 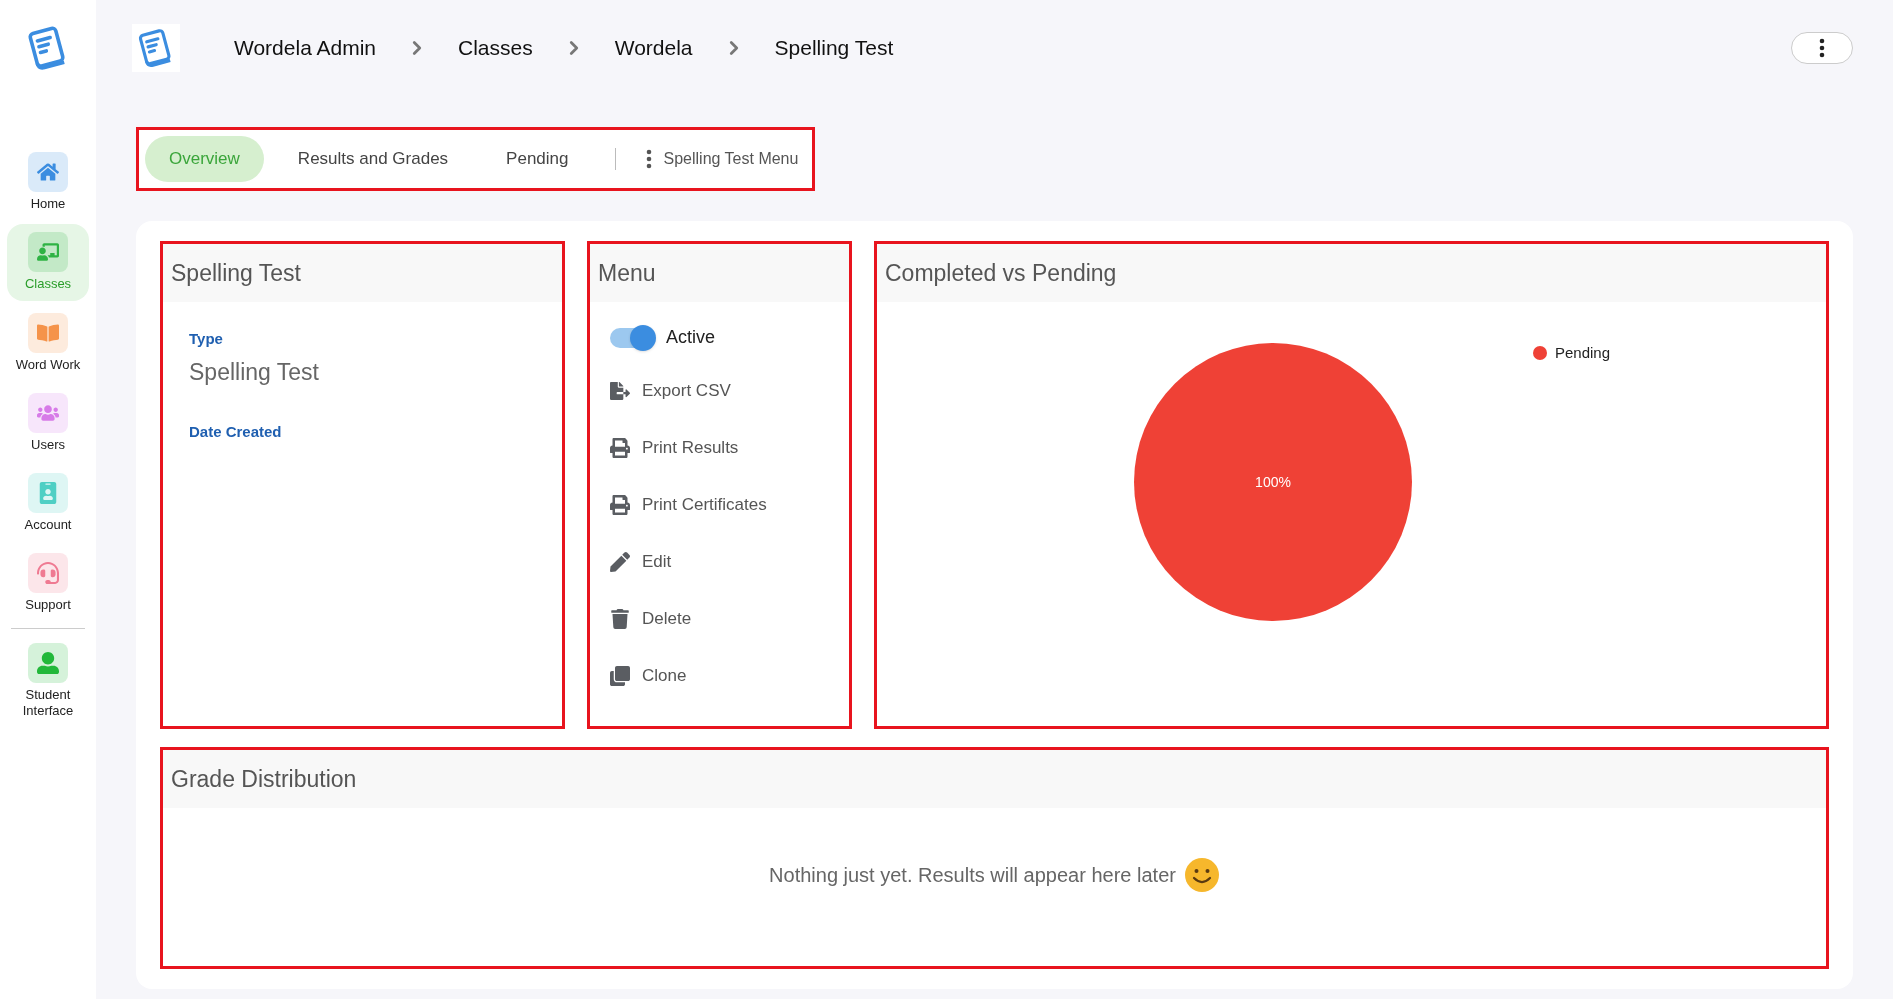 I want to click on toggle-label: Active, so click(x=691, y=337).